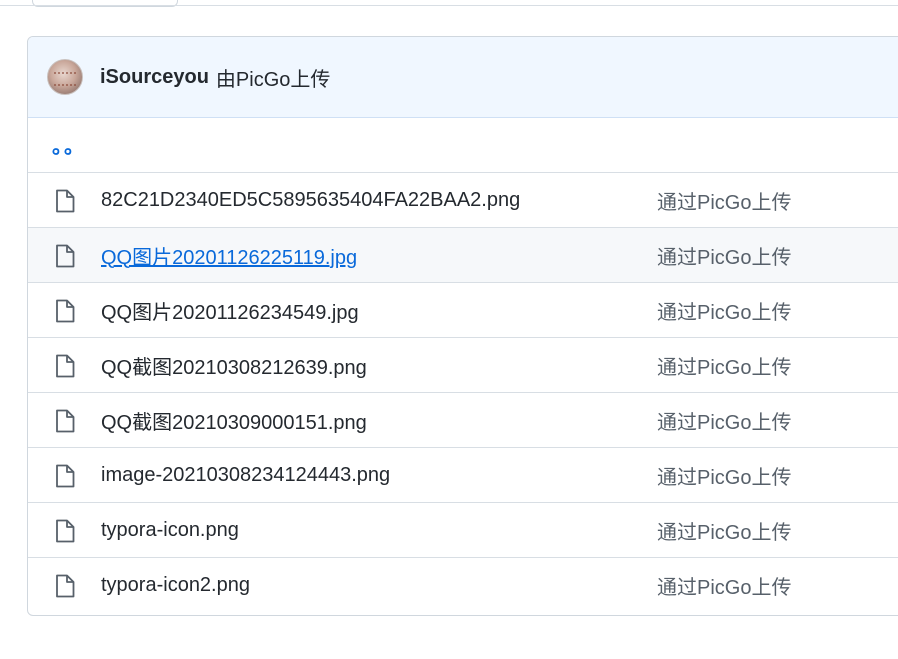  Describe the element at coordinates (463, 585) in the screenshot. I see `file-row: typora-icon2.png 通过PicGo上传` at that location.